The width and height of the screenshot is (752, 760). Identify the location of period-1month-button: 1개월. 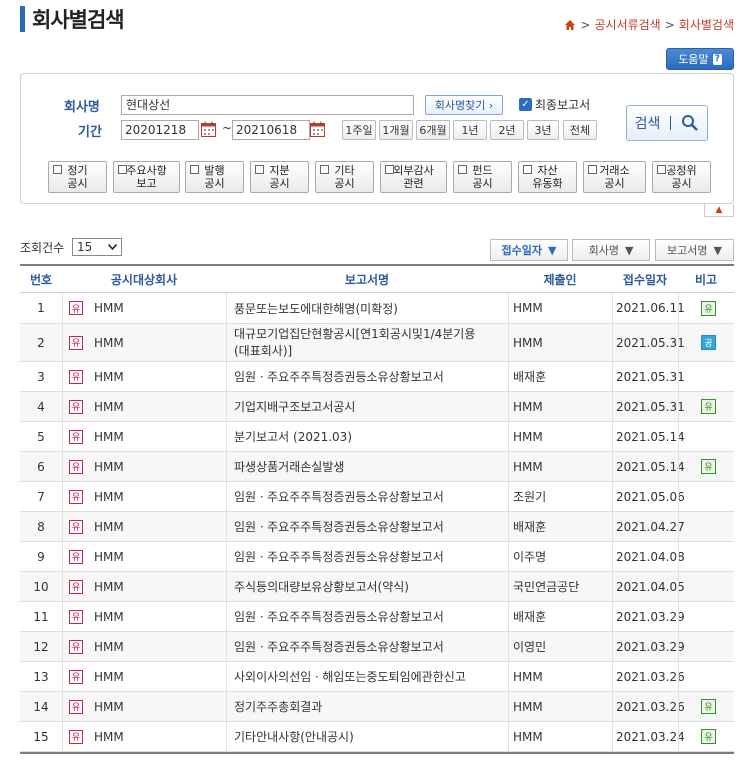
(396, 130).